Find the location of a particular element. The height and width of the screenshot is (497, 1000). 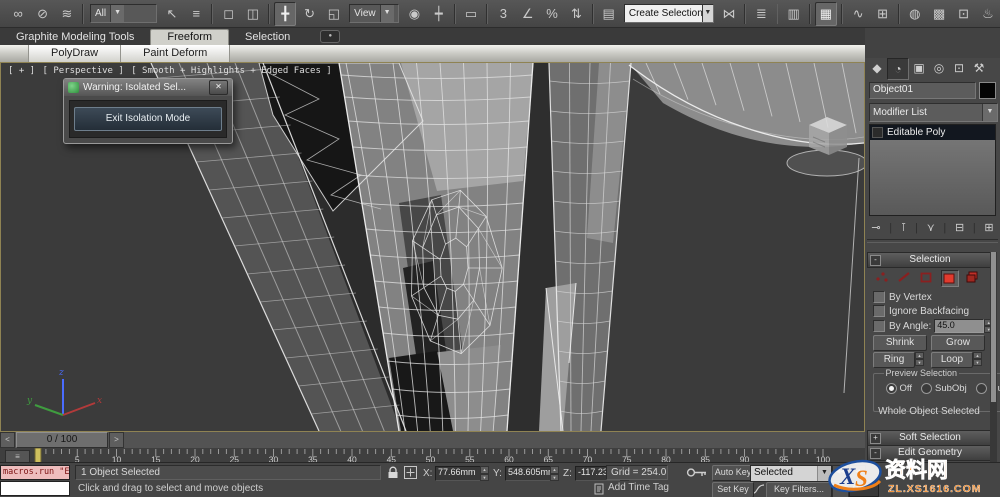

spinner-snap-icon: ⇅ is located at coordinates (576, 14).